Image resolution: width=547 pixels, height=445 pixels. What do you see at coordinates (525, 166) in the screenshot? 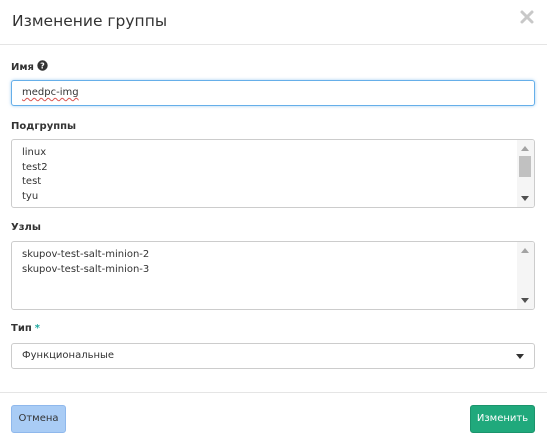
I see `scrollbar-thumb` at bounding box center [525, 166].